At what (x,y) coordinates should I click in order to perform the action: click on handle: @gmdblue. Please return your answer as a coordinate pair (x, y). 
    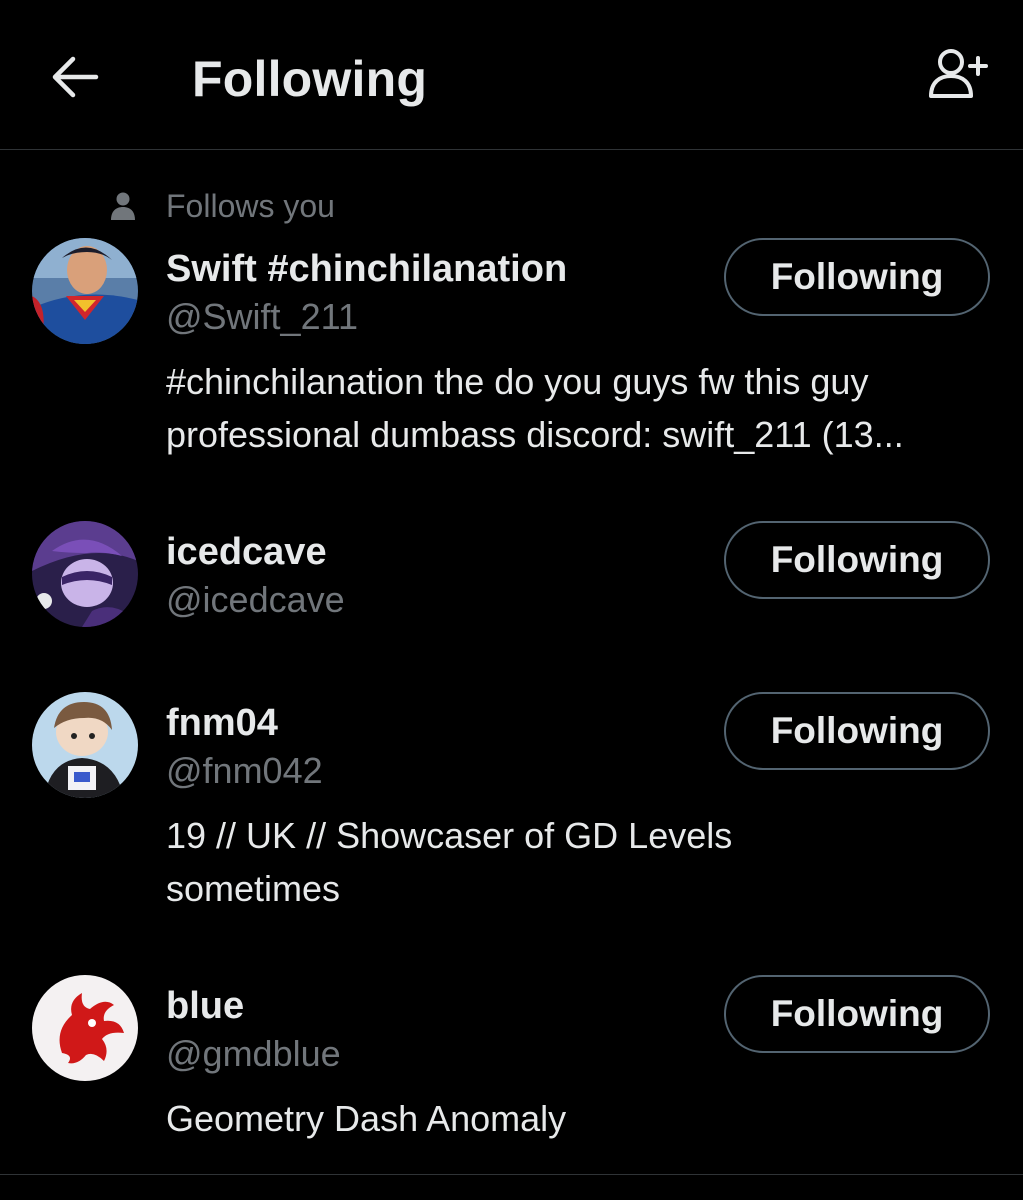
    Looking at the image, I should click on (253, 1053).